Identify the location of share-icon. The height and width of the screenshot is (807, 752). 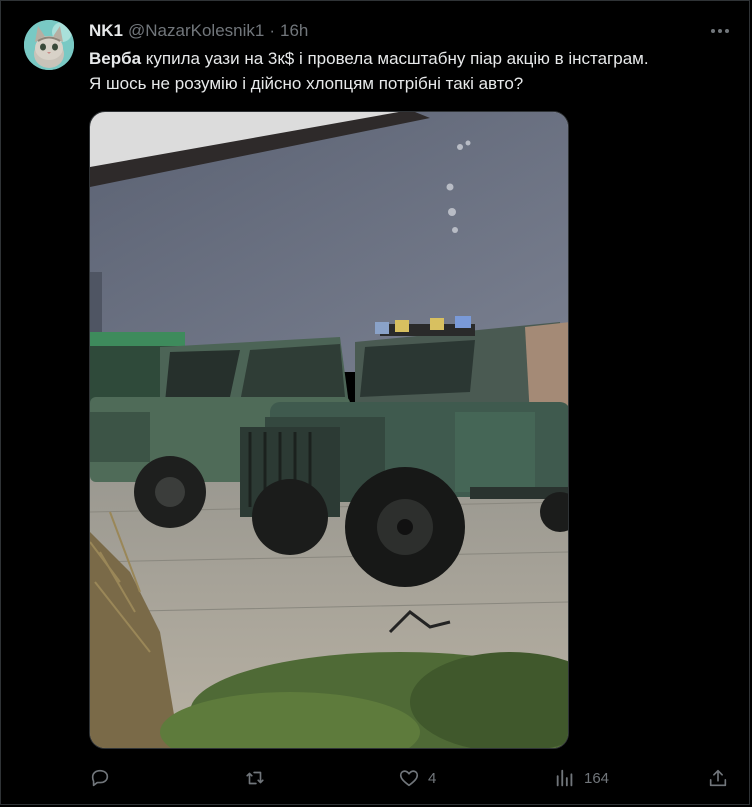
(718, 778).